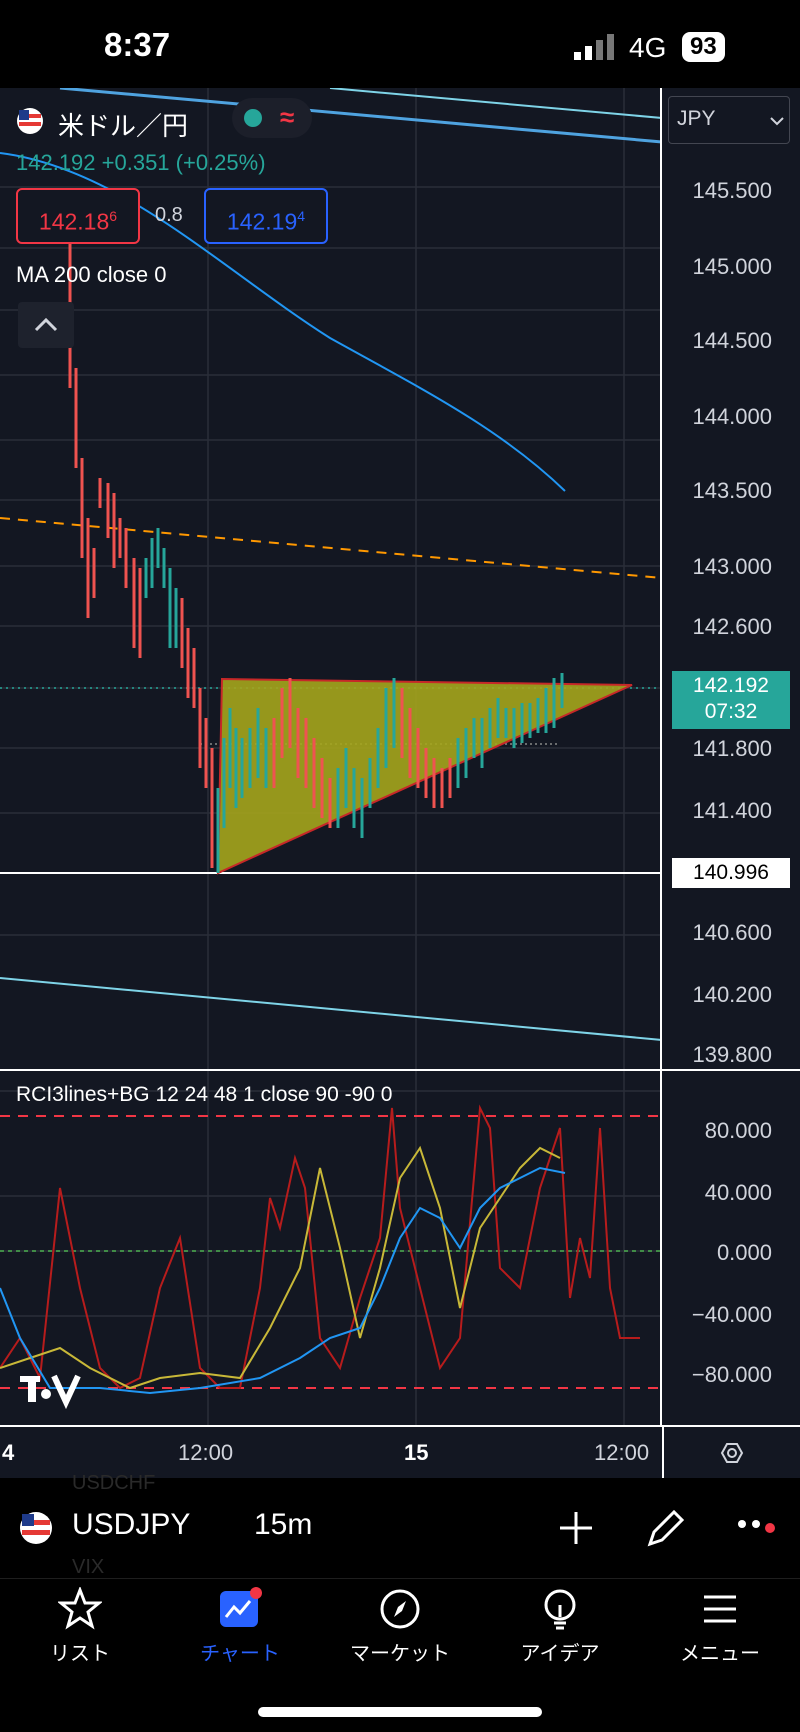  What do you see at coordinates (594, 47) in the screenshot?
I see `signal-icon` at bounding box center [594, 47].